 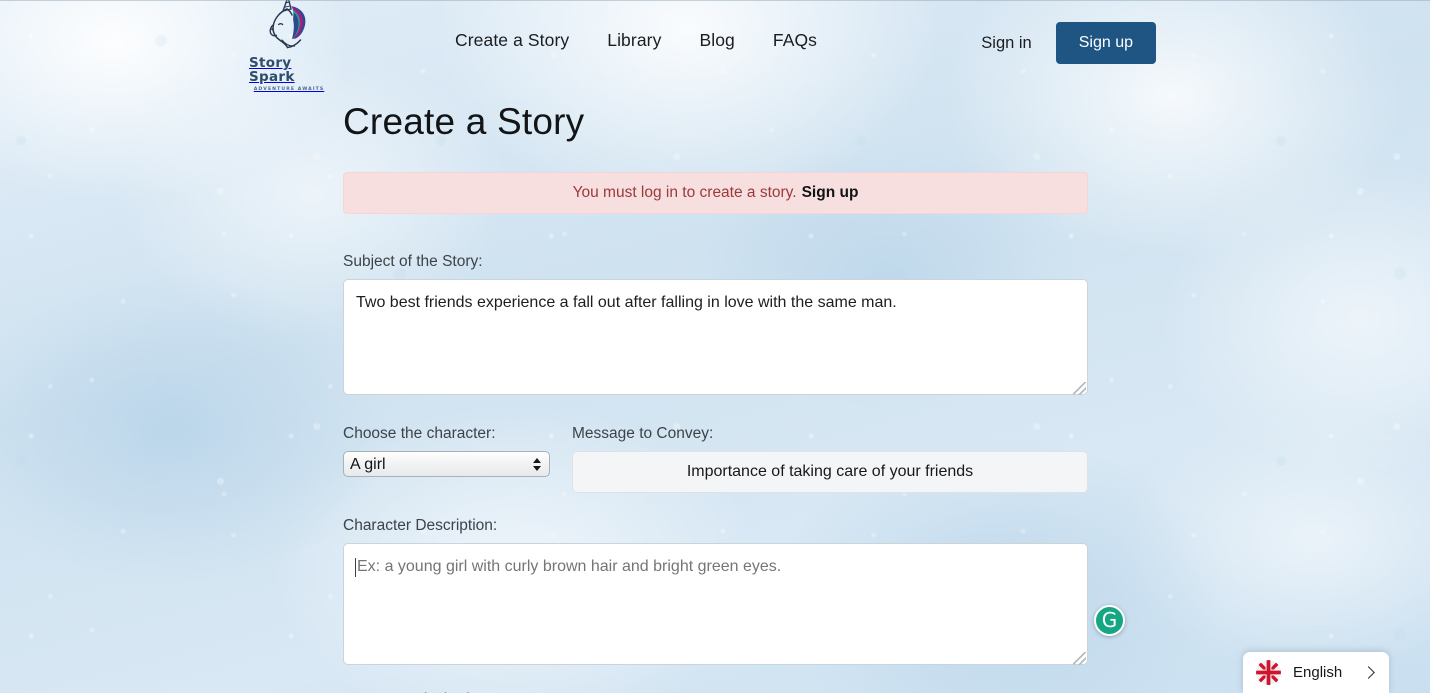 I want to click on character-field-group: Choose the character: A girl, so click(x=446, y=459).